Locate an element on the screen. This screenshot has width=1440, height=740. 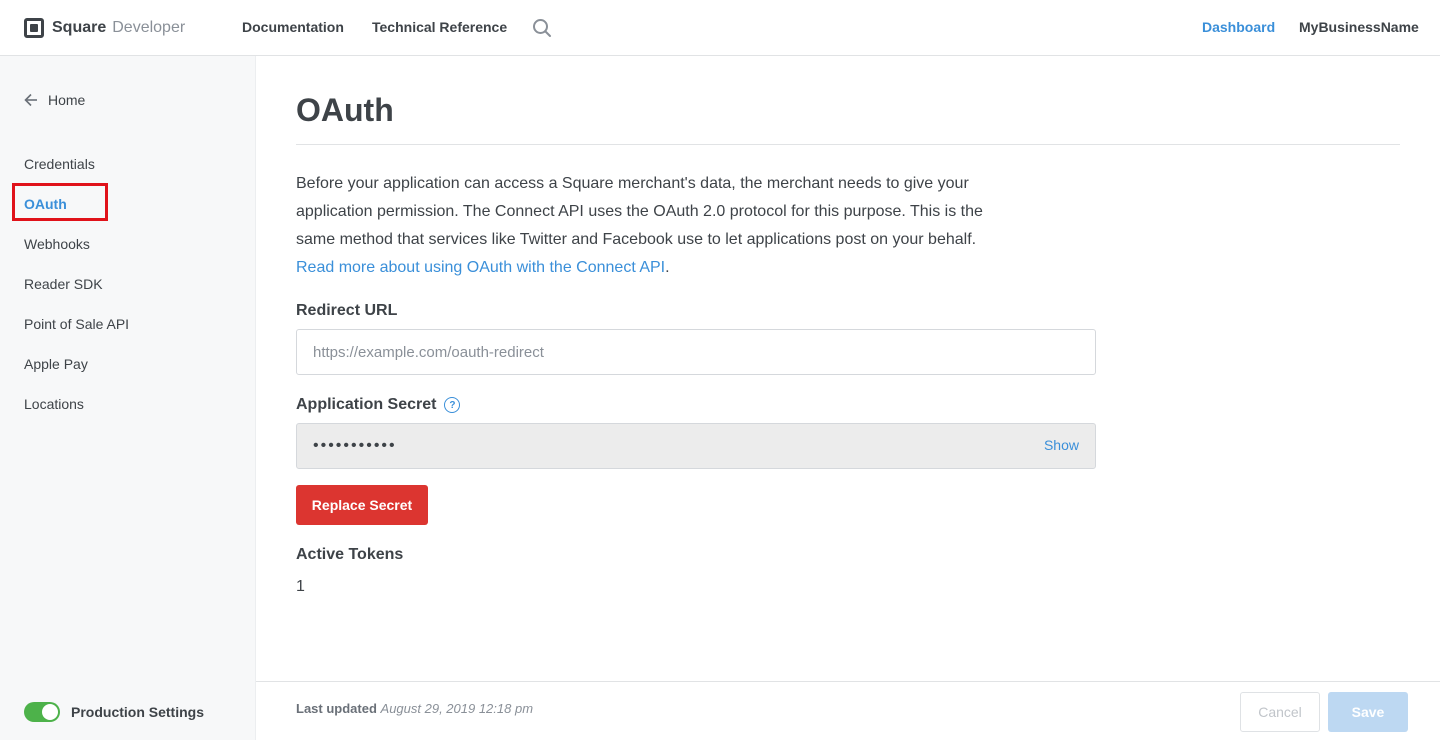
square-logo-icon is located at coordinates (34, 28).